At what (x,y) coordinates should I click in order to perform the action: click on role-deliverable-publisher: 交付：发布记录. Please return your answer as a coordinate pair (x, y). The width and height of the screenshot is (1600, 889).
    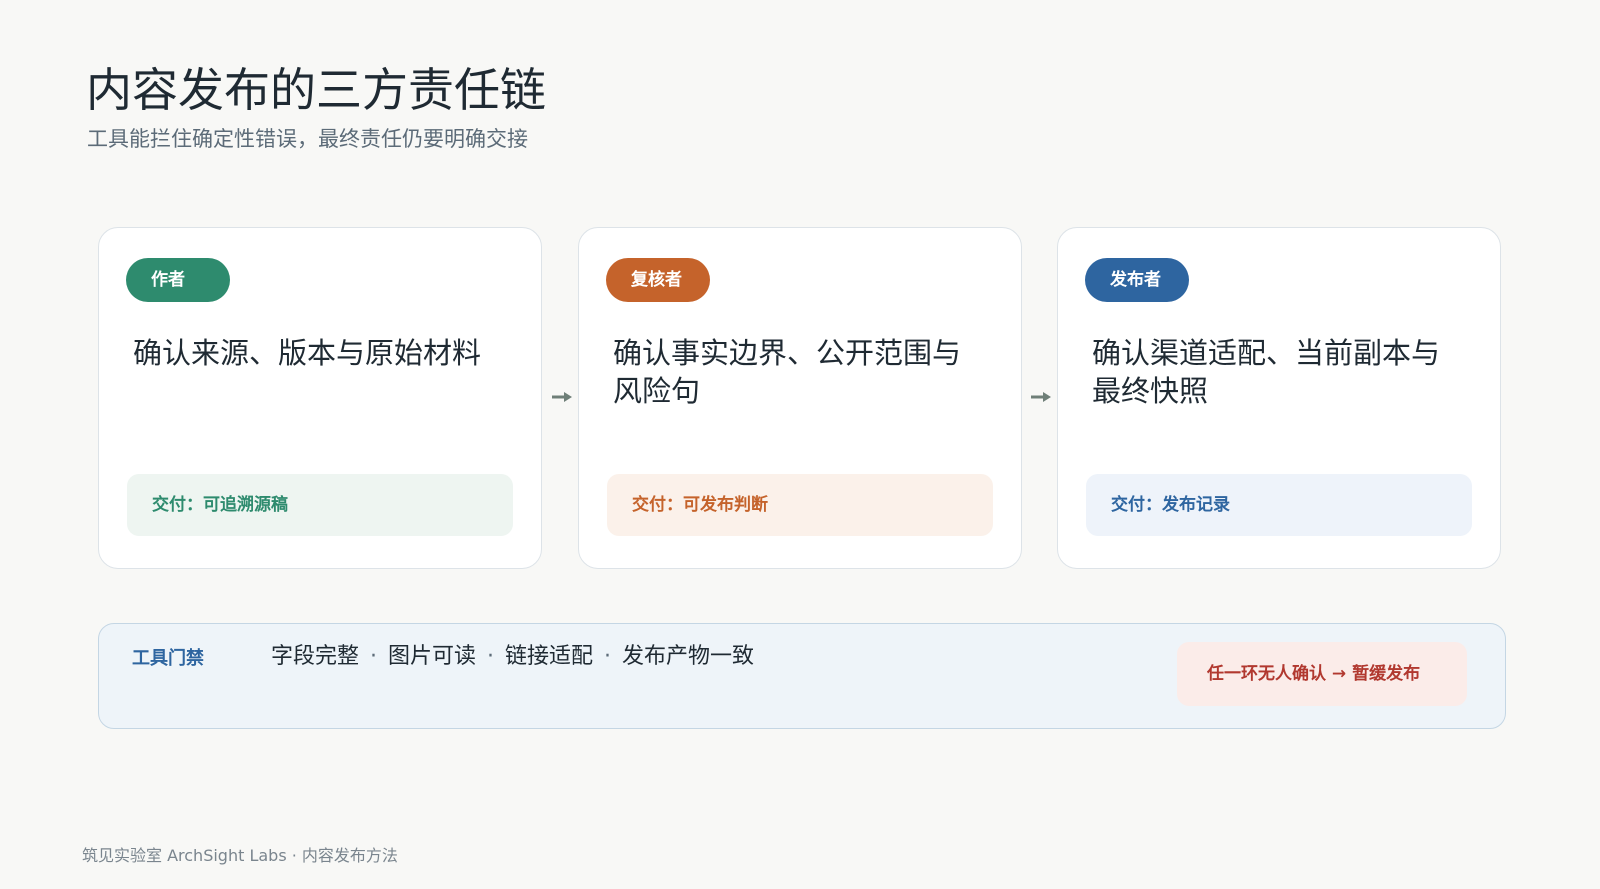
    Looking at the image, I should click on (1279, 505).